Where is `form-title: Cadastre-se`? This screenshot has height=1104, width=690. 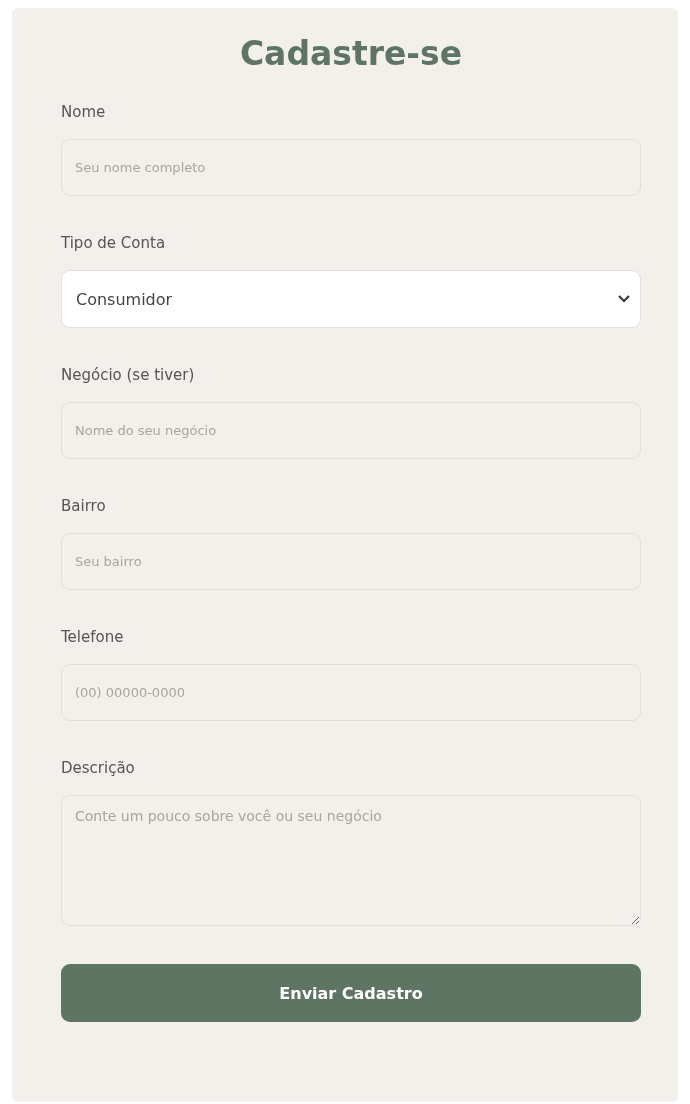 form-title: Cadastre-se is located at coordinates (351, 53).